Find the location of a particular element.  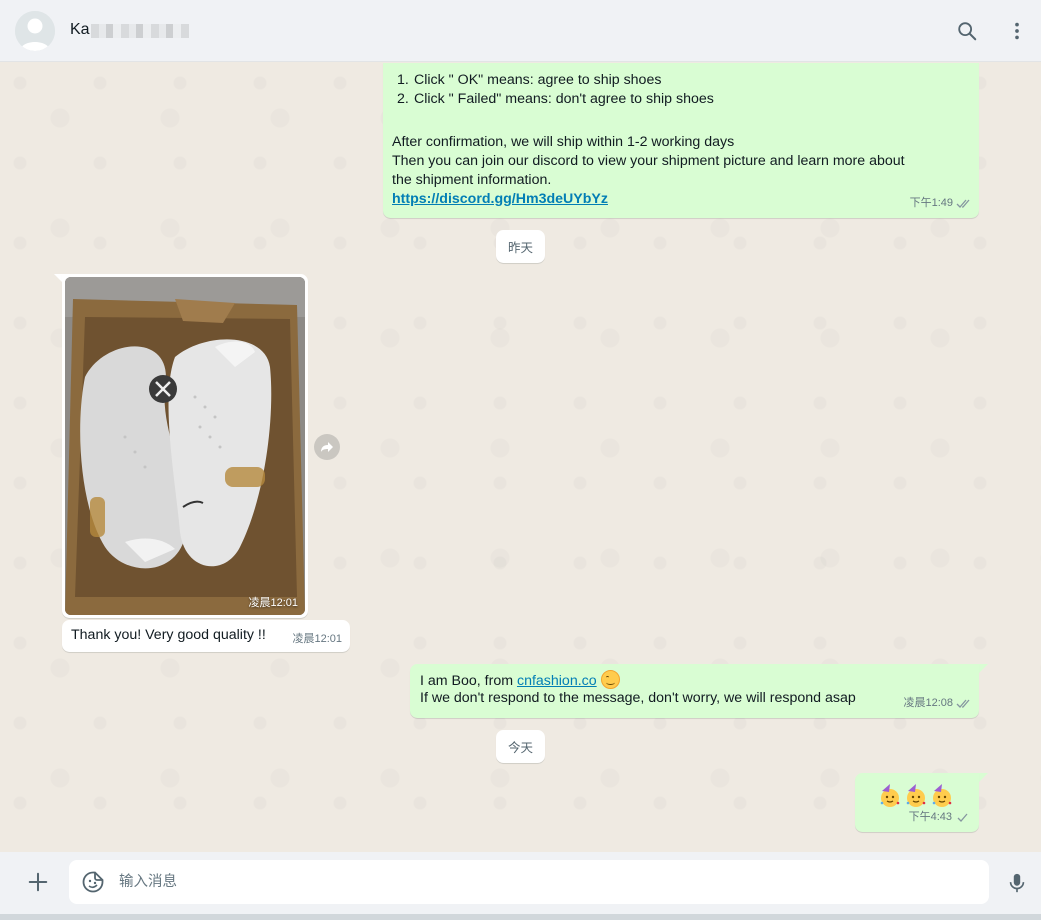

smiling-face-icon is located at coordinates (610, 679).